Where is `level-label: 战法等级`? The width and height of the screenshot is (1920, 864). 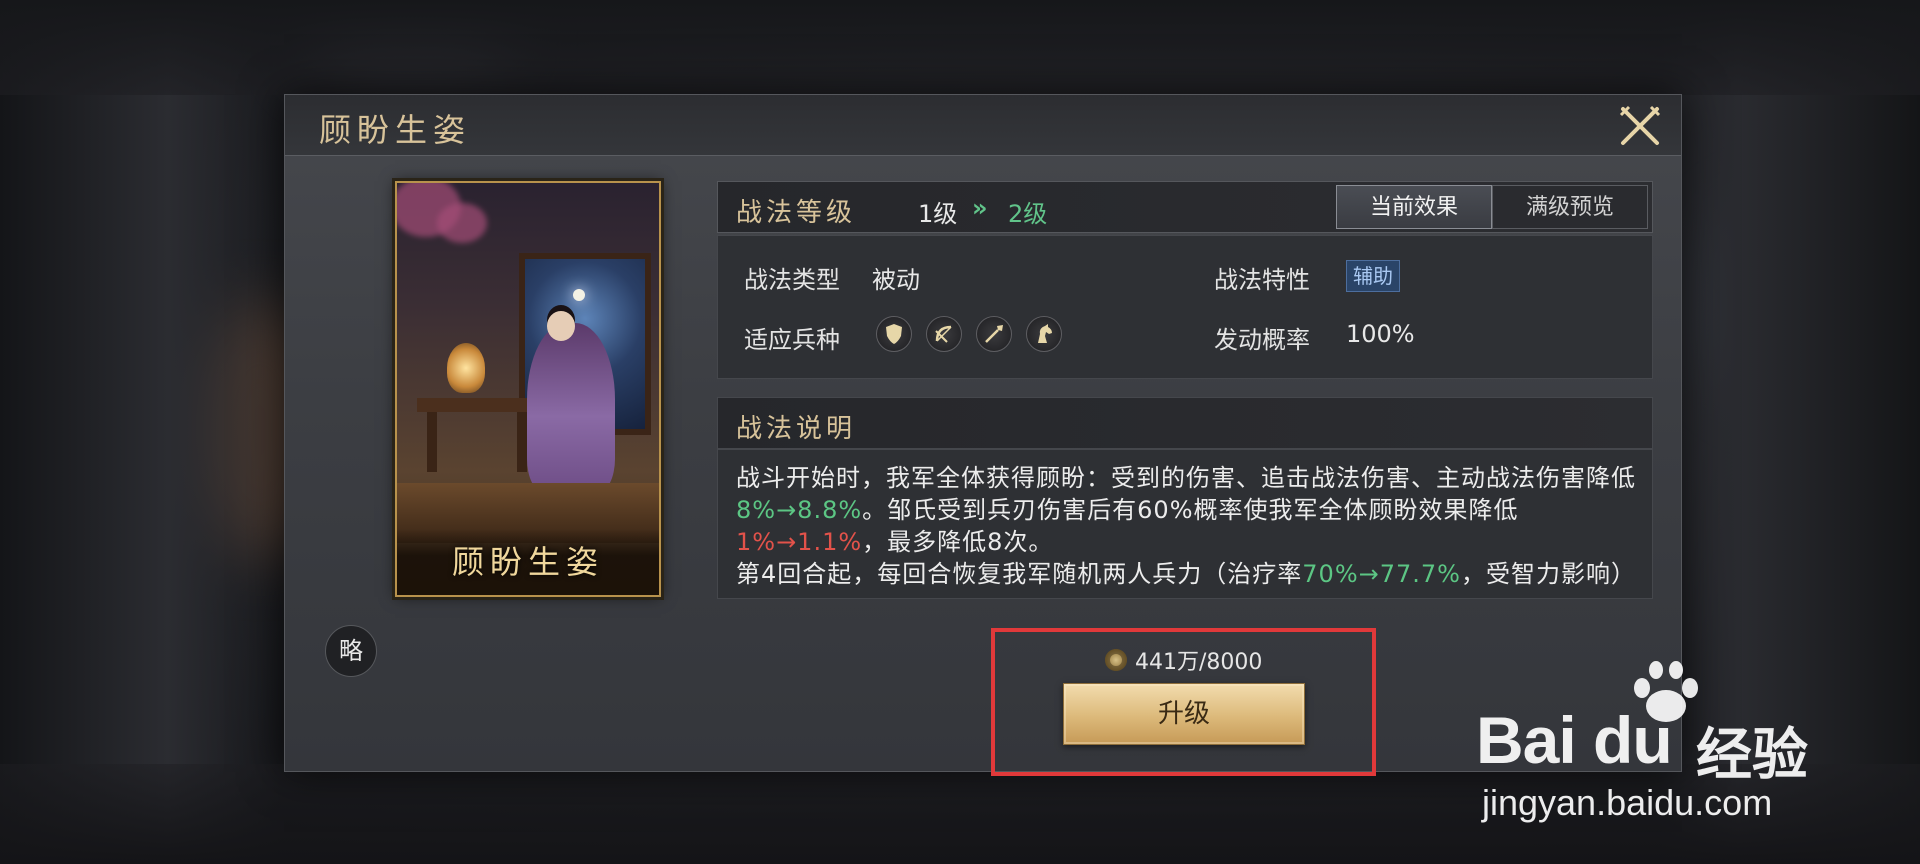 level-label: 战法等级 is located at coordinates (796, 213).